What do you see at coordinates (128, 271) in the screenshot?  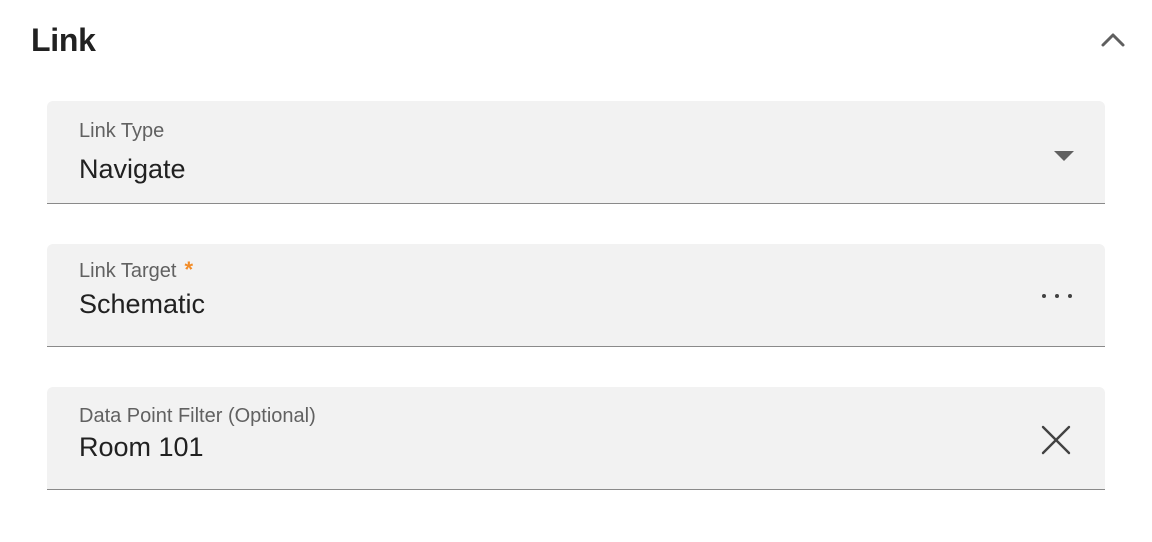 I see `link-target-label-text: Link Target` at bounding box center [128, 271].